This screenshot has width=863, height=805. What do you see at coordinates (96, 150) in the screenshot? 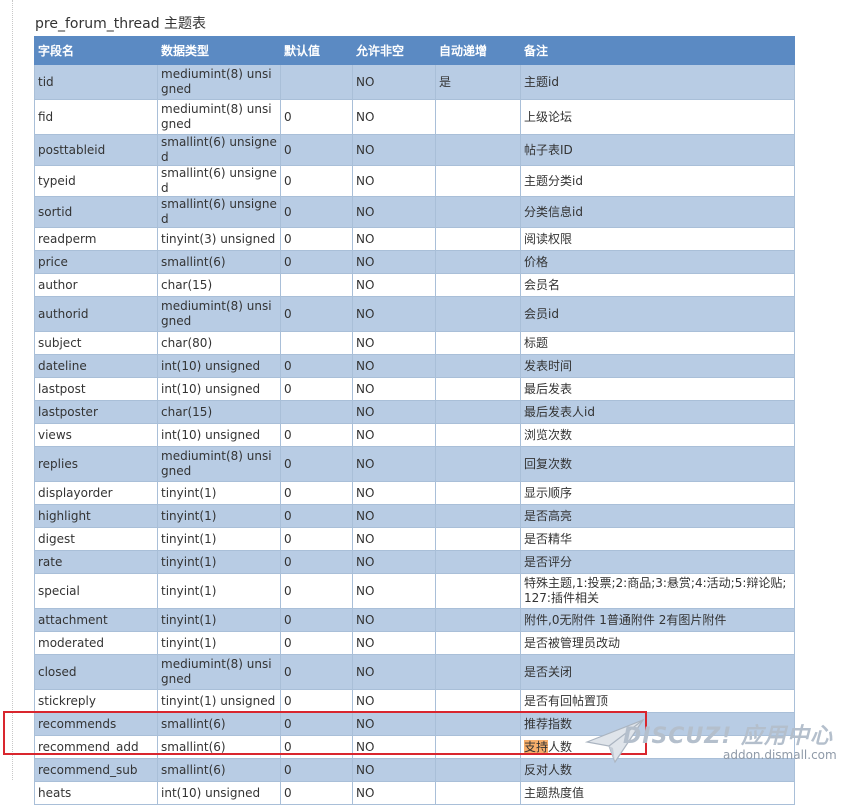
I see `cell-field: posttableid` at bounding box center [96, 150].